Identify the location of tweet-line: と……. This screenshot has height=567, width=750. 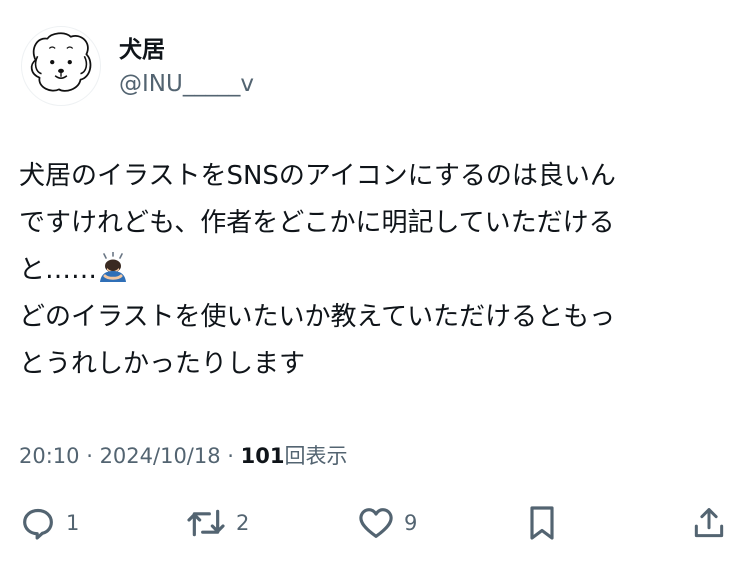
(375, 270).